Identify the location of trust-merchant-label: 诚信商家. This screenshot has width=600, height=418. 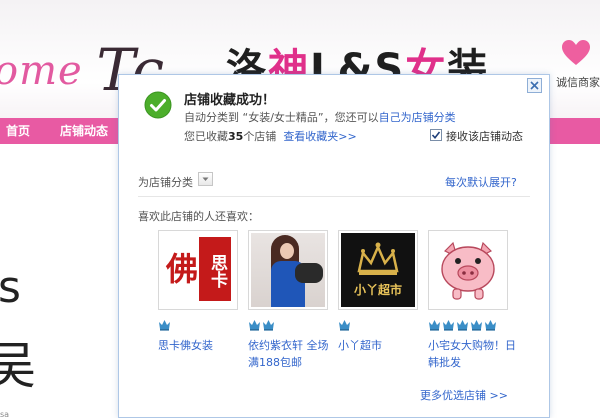
(578, 82).